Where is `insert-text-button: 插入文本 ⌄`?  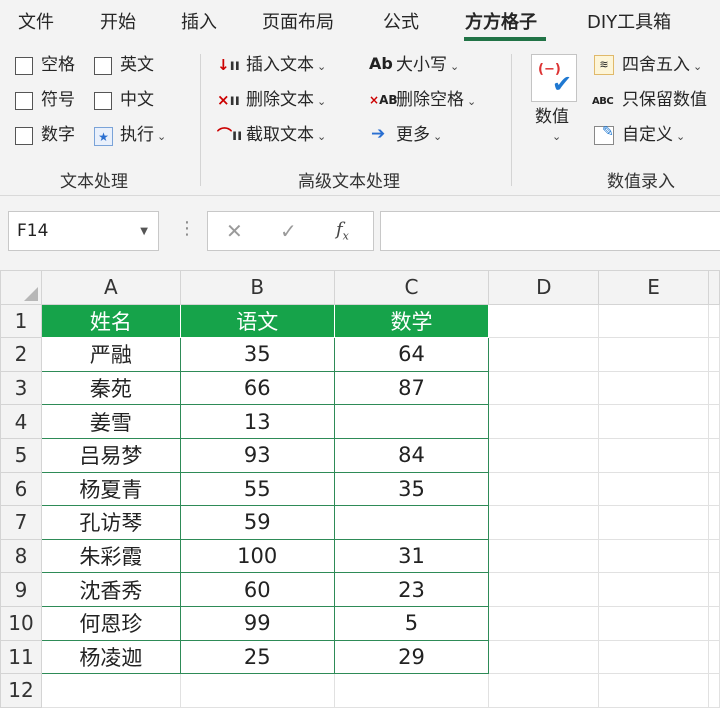 insert-text-button: 插入文本 ⌄ is located at coordinates (286, 66).